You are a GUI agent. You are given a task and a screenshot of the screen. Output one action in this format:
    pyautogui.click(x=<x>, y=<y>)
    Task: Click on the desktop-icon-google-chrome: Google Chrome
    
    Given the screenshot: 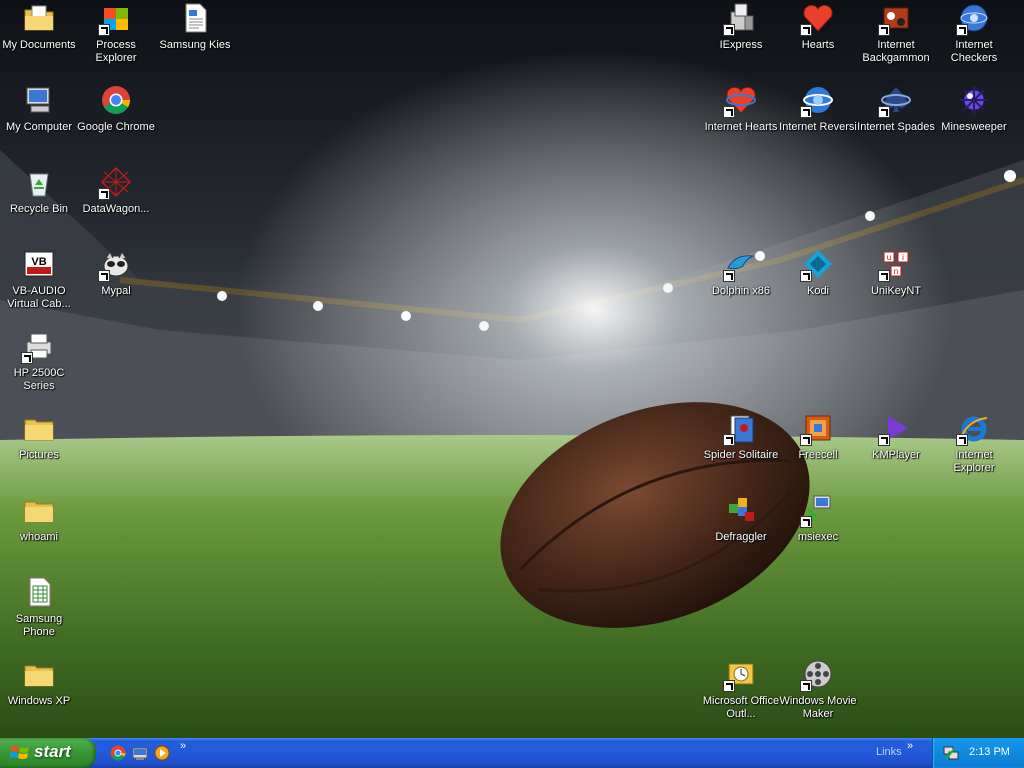 What is the action you would take?
    pyautogui.click(x=116, y=109)
    